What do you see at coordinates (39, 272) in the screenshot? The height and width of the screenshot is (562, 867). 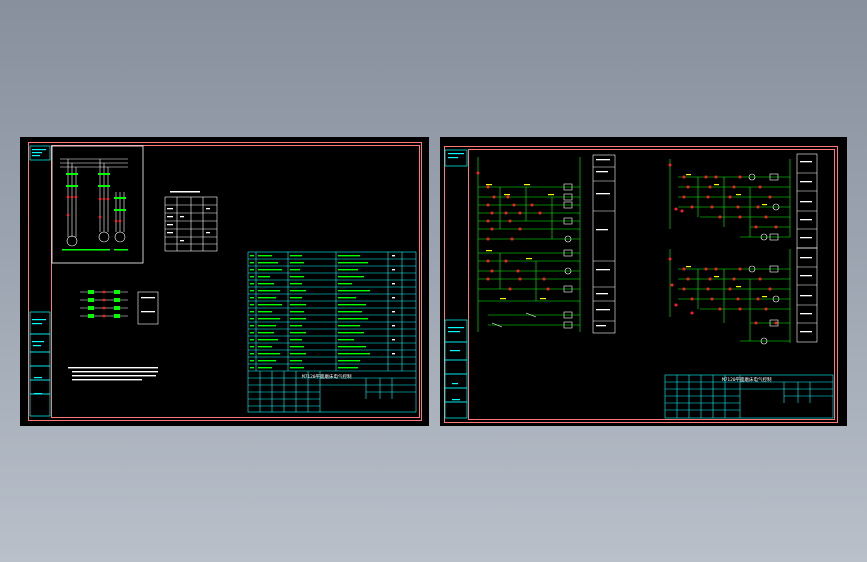 I see `left-side-strip-text` at bounding box center [39, 272].